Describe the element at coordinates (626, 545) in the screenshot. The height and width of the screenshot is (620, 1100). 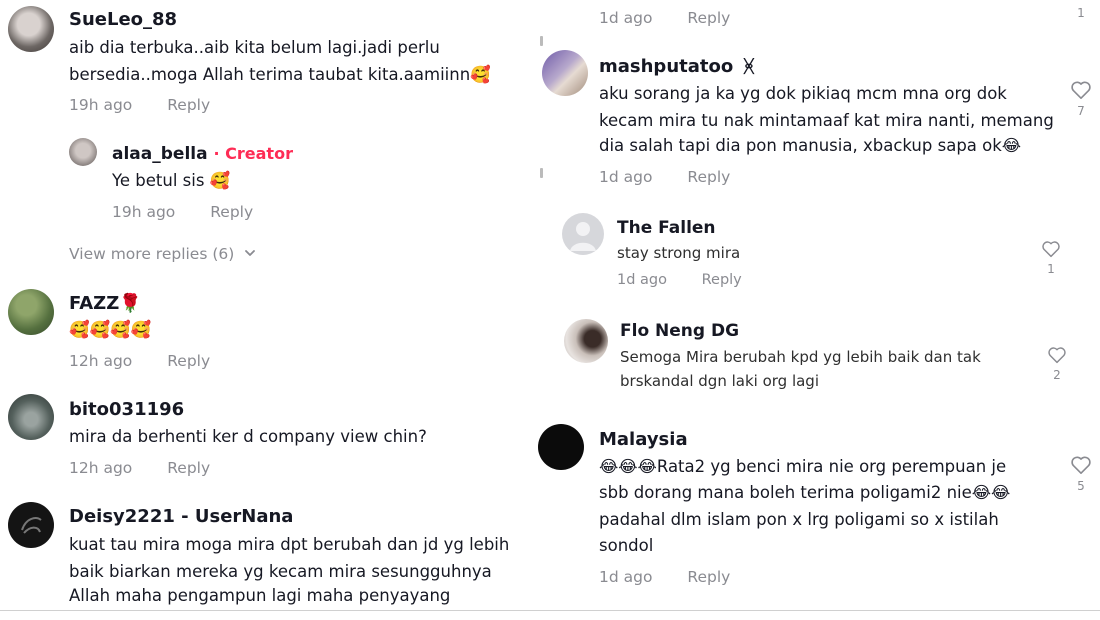
I see `comment-text-line: sondol` at that location.